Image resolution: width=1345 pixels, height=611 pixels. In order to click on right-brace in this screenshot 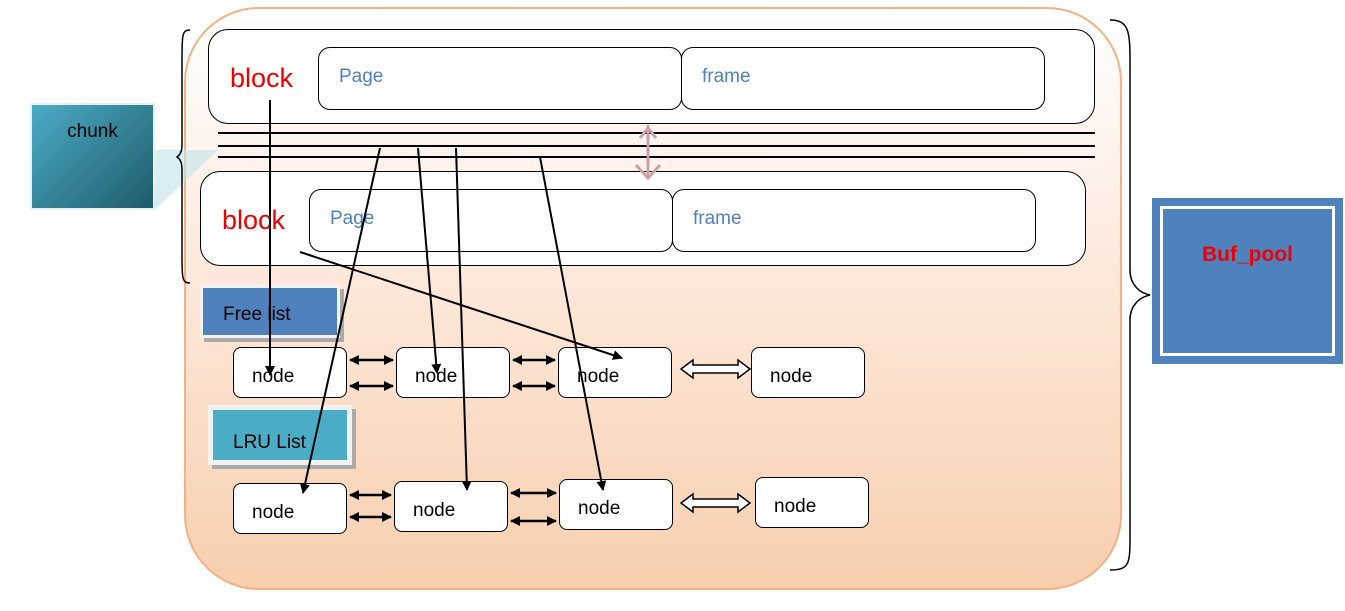, I will do `click(1130, 295)`.